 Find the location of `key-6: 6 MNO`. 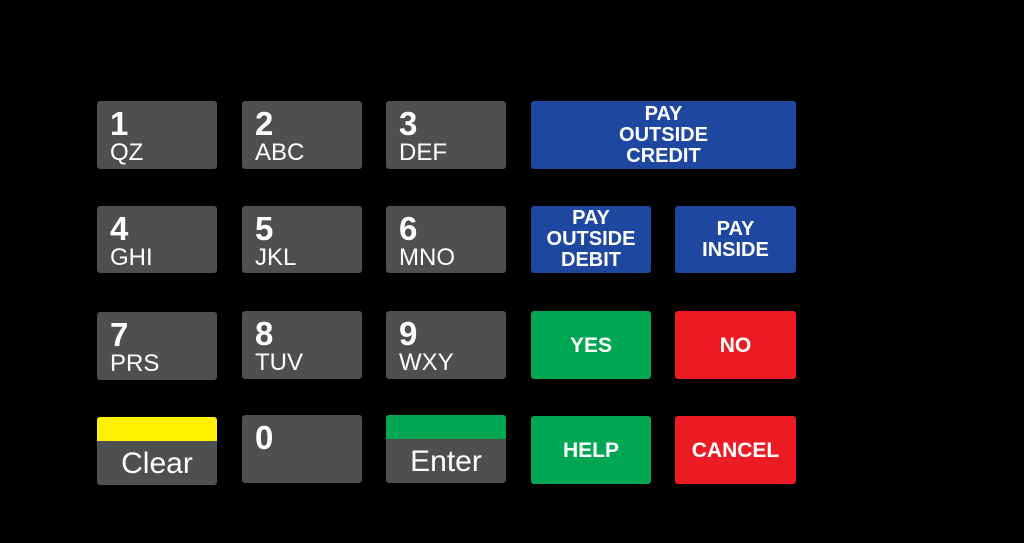

key-6: 6 MNO is located at coordinates (446, 239).